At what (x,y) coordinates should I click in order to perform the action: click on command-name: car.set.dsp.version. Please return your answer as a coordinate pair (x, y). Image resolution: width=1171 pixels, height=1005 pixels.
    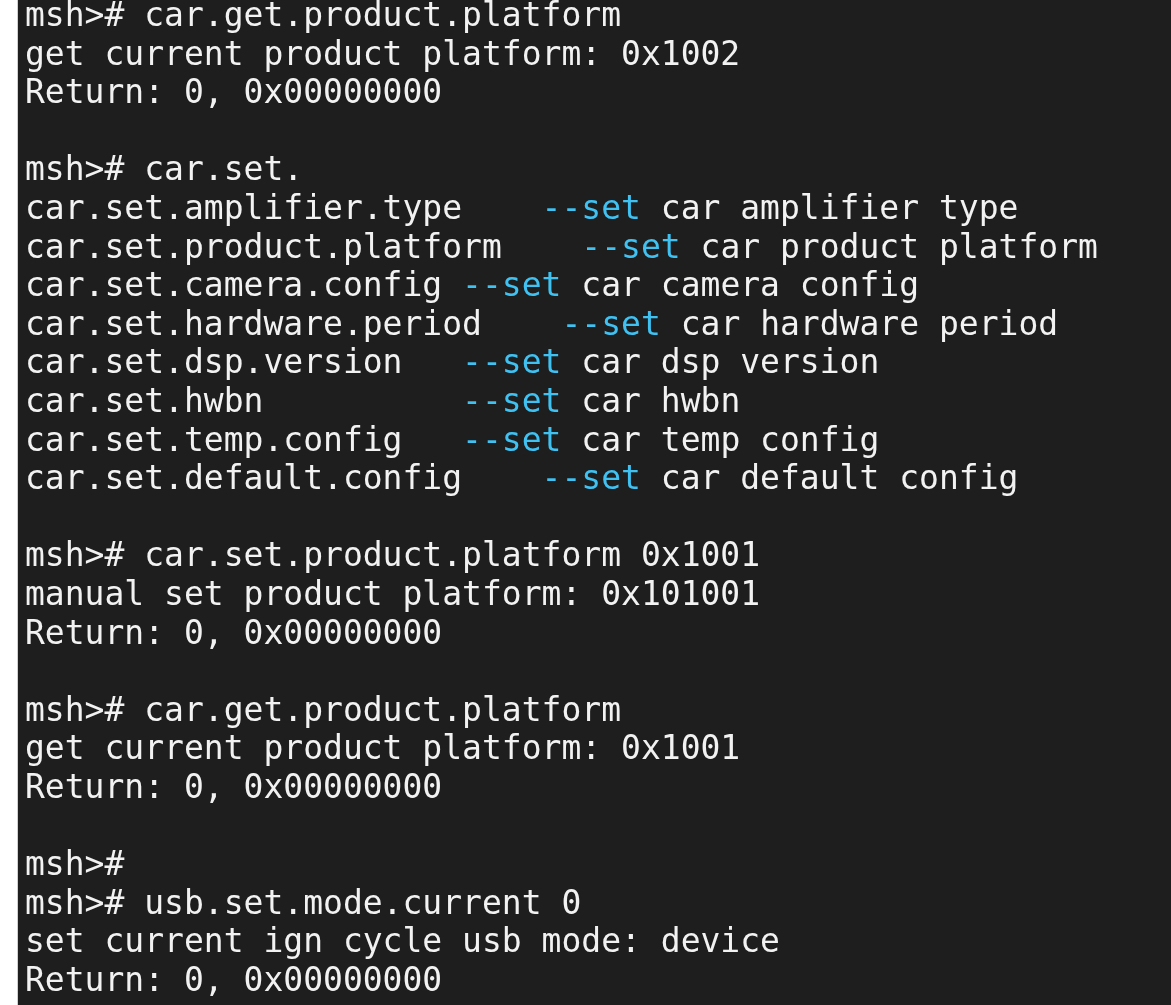
    Looking at the image, I should click on (214, 362).